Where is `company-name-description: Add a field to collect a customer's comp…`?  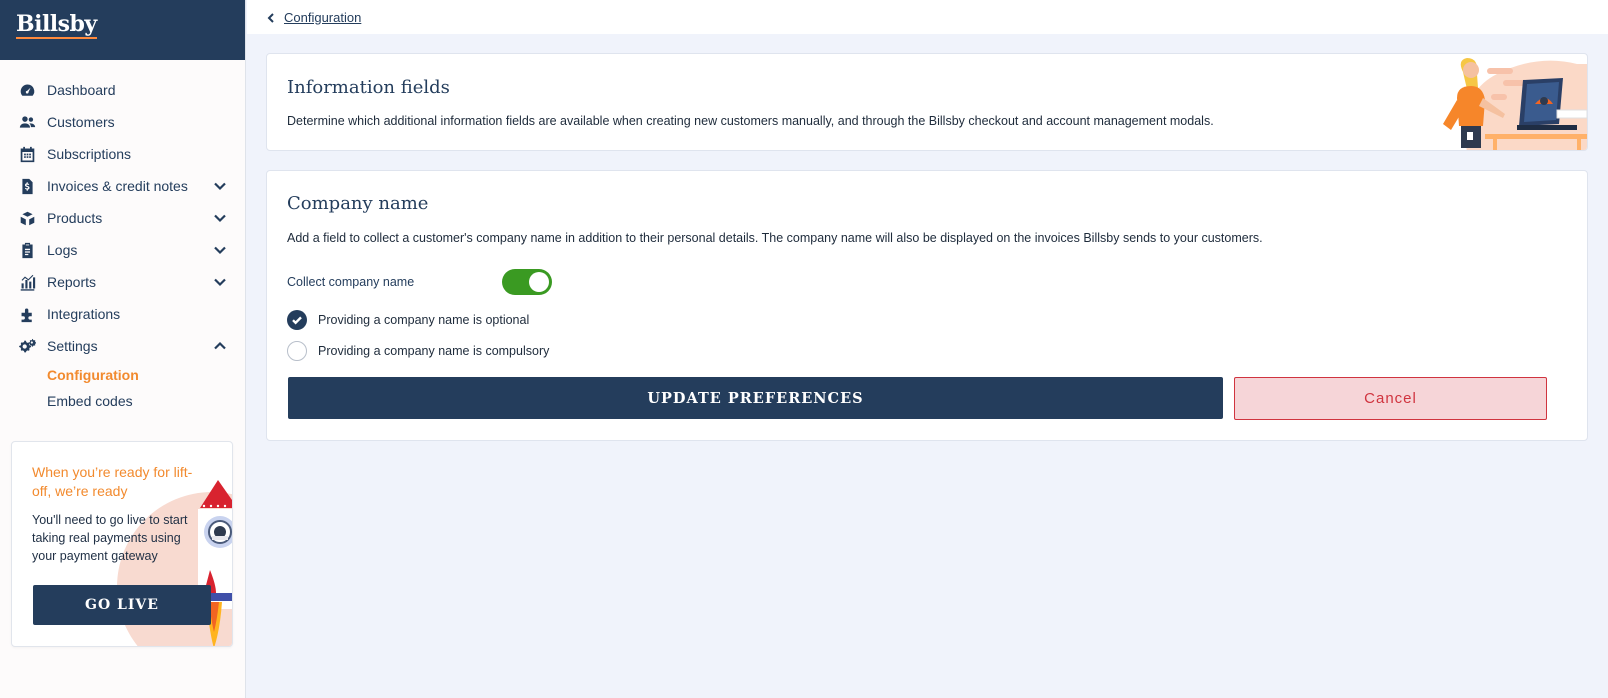
company-name-description: Add a field to collect a customer's comp… is located at coordinates (775, 238).